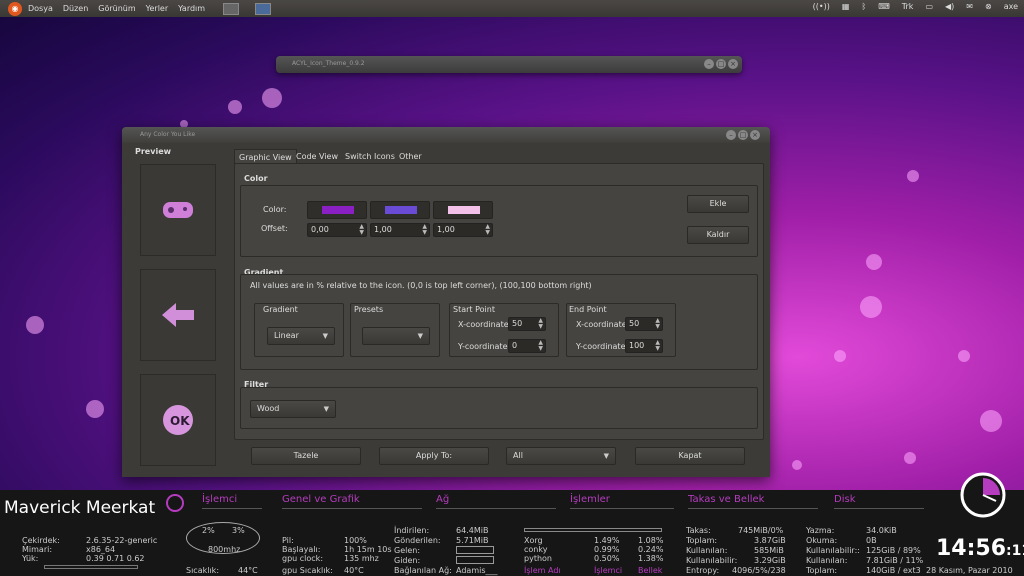 This screenshot has width=1024, height=576. I want to click on battery-icon: ▭, so click(929, 6).